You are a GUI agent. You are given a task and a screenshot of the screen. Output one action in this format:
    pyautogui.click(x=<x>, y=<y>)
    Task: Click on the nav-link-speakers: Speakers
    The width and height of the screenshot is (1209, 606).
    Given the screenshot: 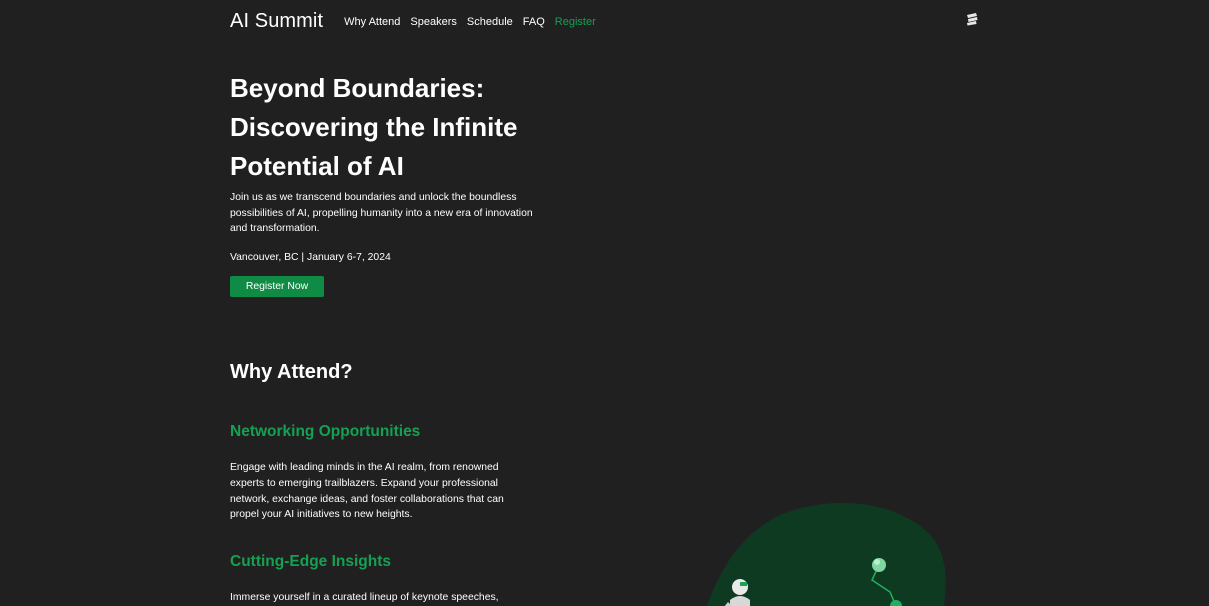 What is the action you would take?
    pyautogui.click(x=433, y=22)
    